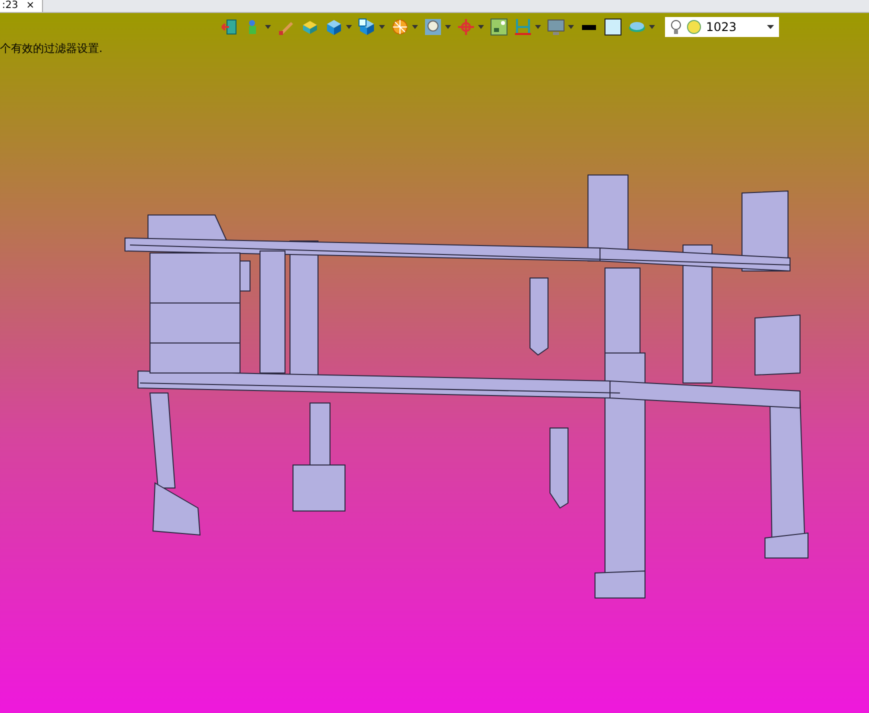 The image size is (869, 713). Describe the element at coordinates (310, 27) in the screenshot. I see `box-icon` at that location.